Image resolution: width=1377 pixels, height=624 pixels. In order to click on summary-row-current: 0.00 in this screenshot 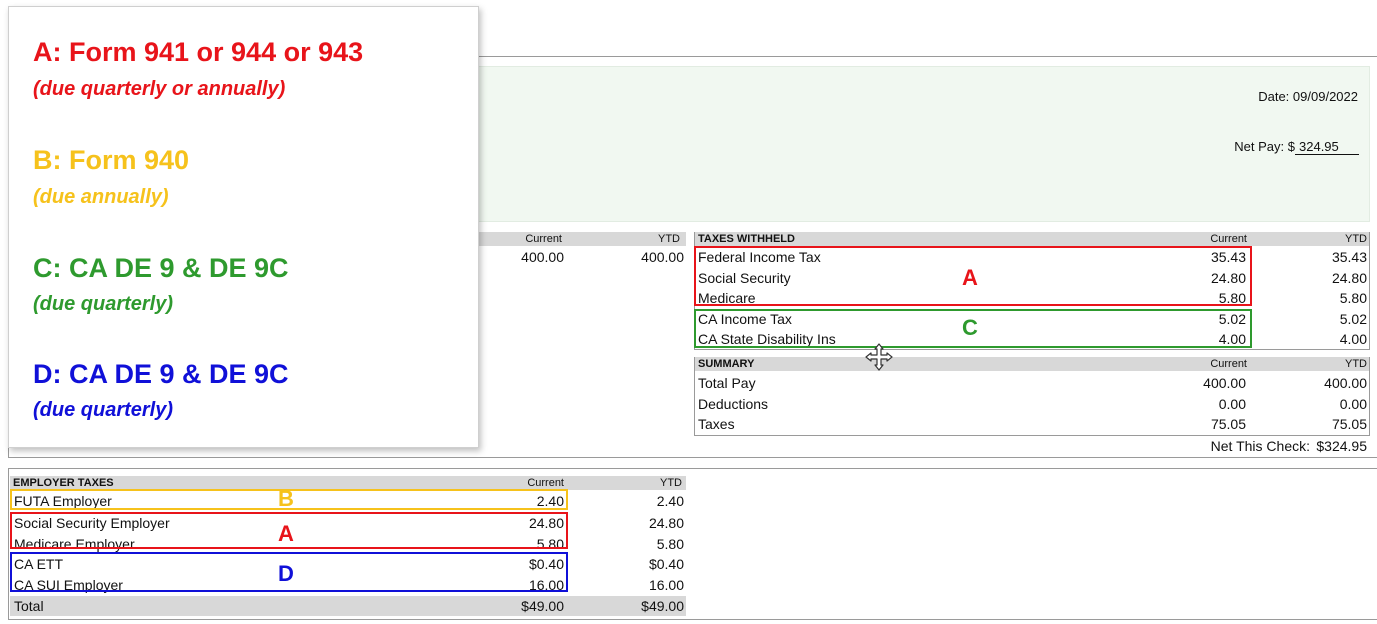, I will do `click(1232, 404)`.